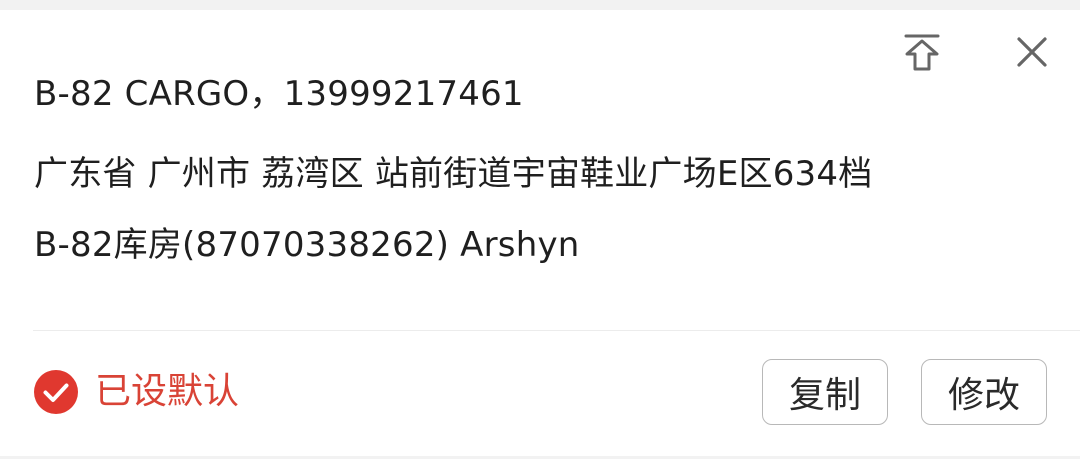 The image size is (1080, 459). I want to click on close-icon, so click(1032, 52).